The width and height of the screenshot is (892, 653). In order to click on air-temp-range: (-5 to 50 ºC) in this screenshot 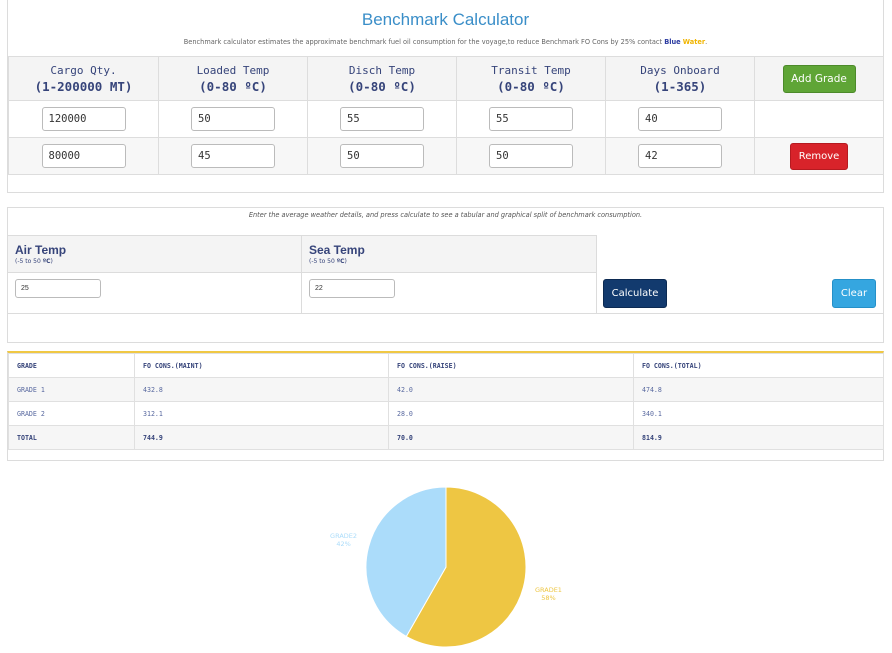, I will do `click(34, 261)`.